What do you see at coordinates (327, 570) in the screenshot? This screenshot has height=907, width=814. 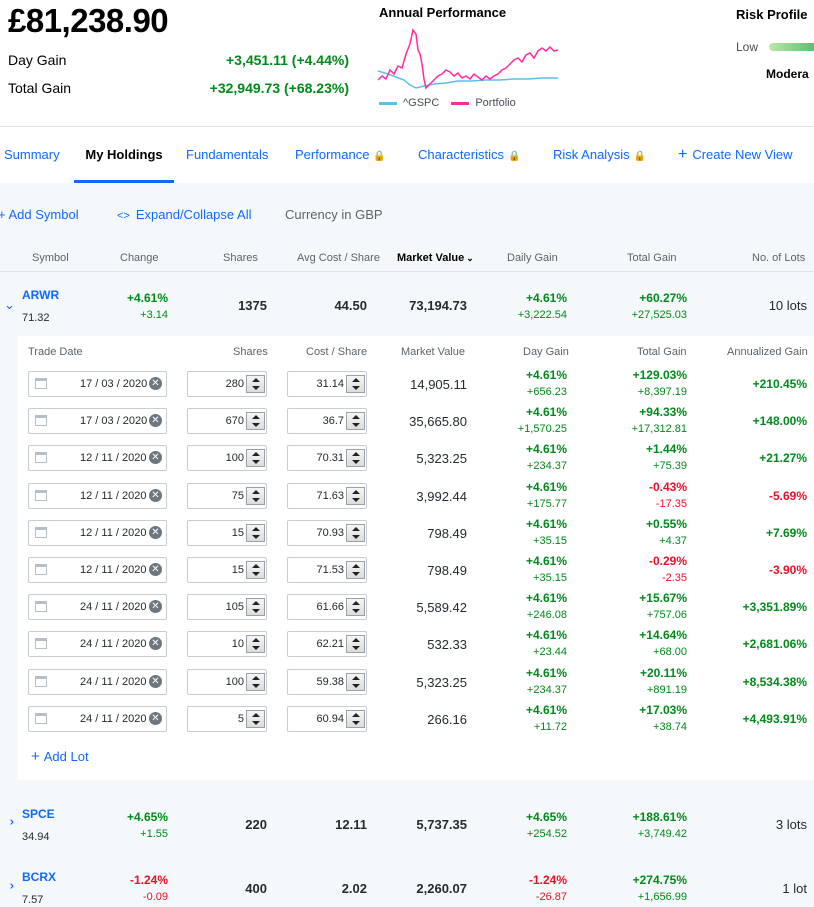 I see `cost-stepper: 71.53` at bounding box center [327, 570].